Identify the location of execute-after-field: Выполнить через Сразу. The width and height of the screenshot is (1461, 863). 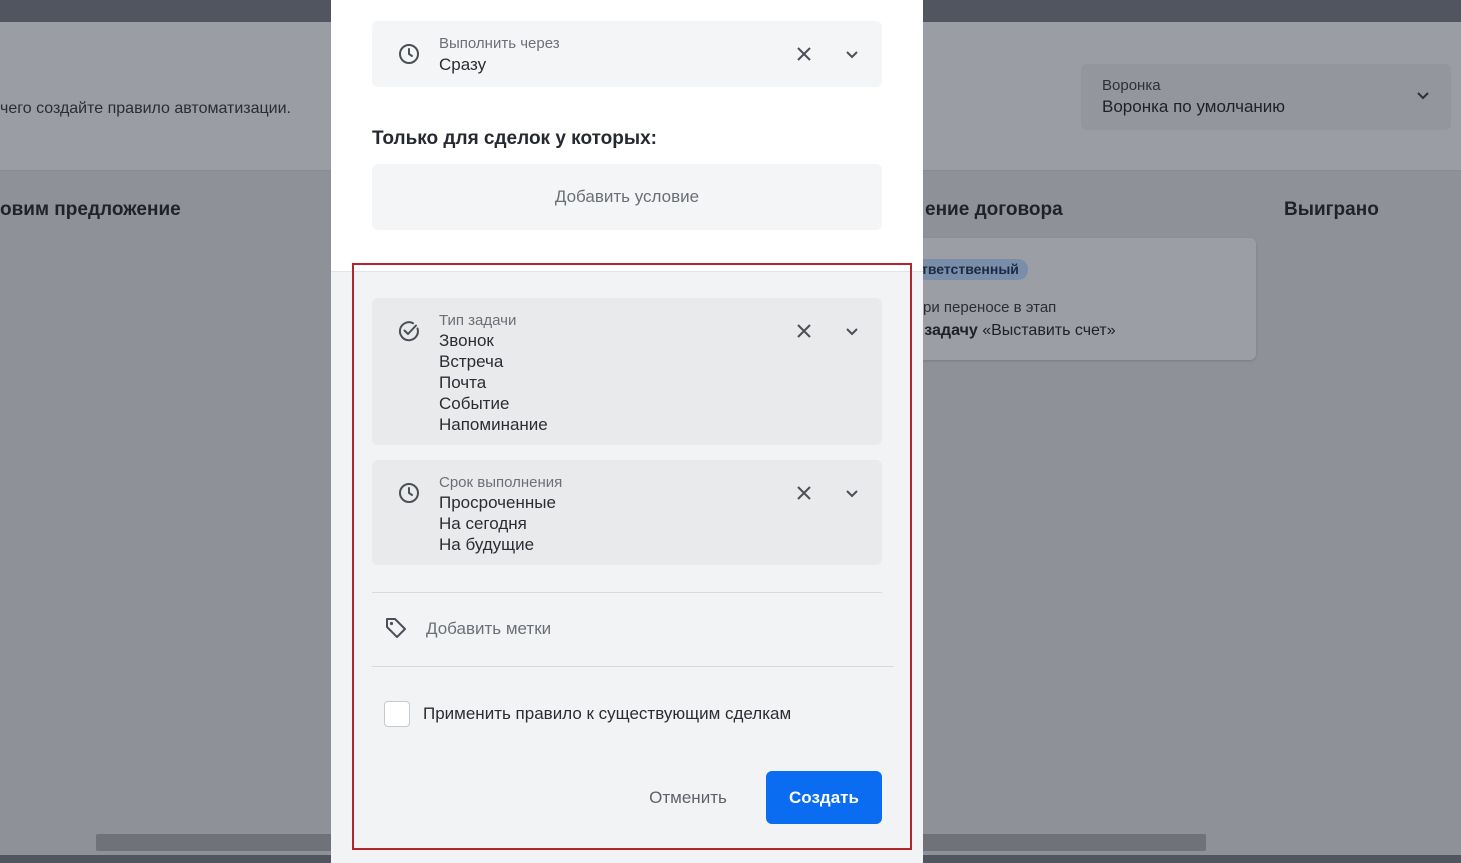
(627, 54).